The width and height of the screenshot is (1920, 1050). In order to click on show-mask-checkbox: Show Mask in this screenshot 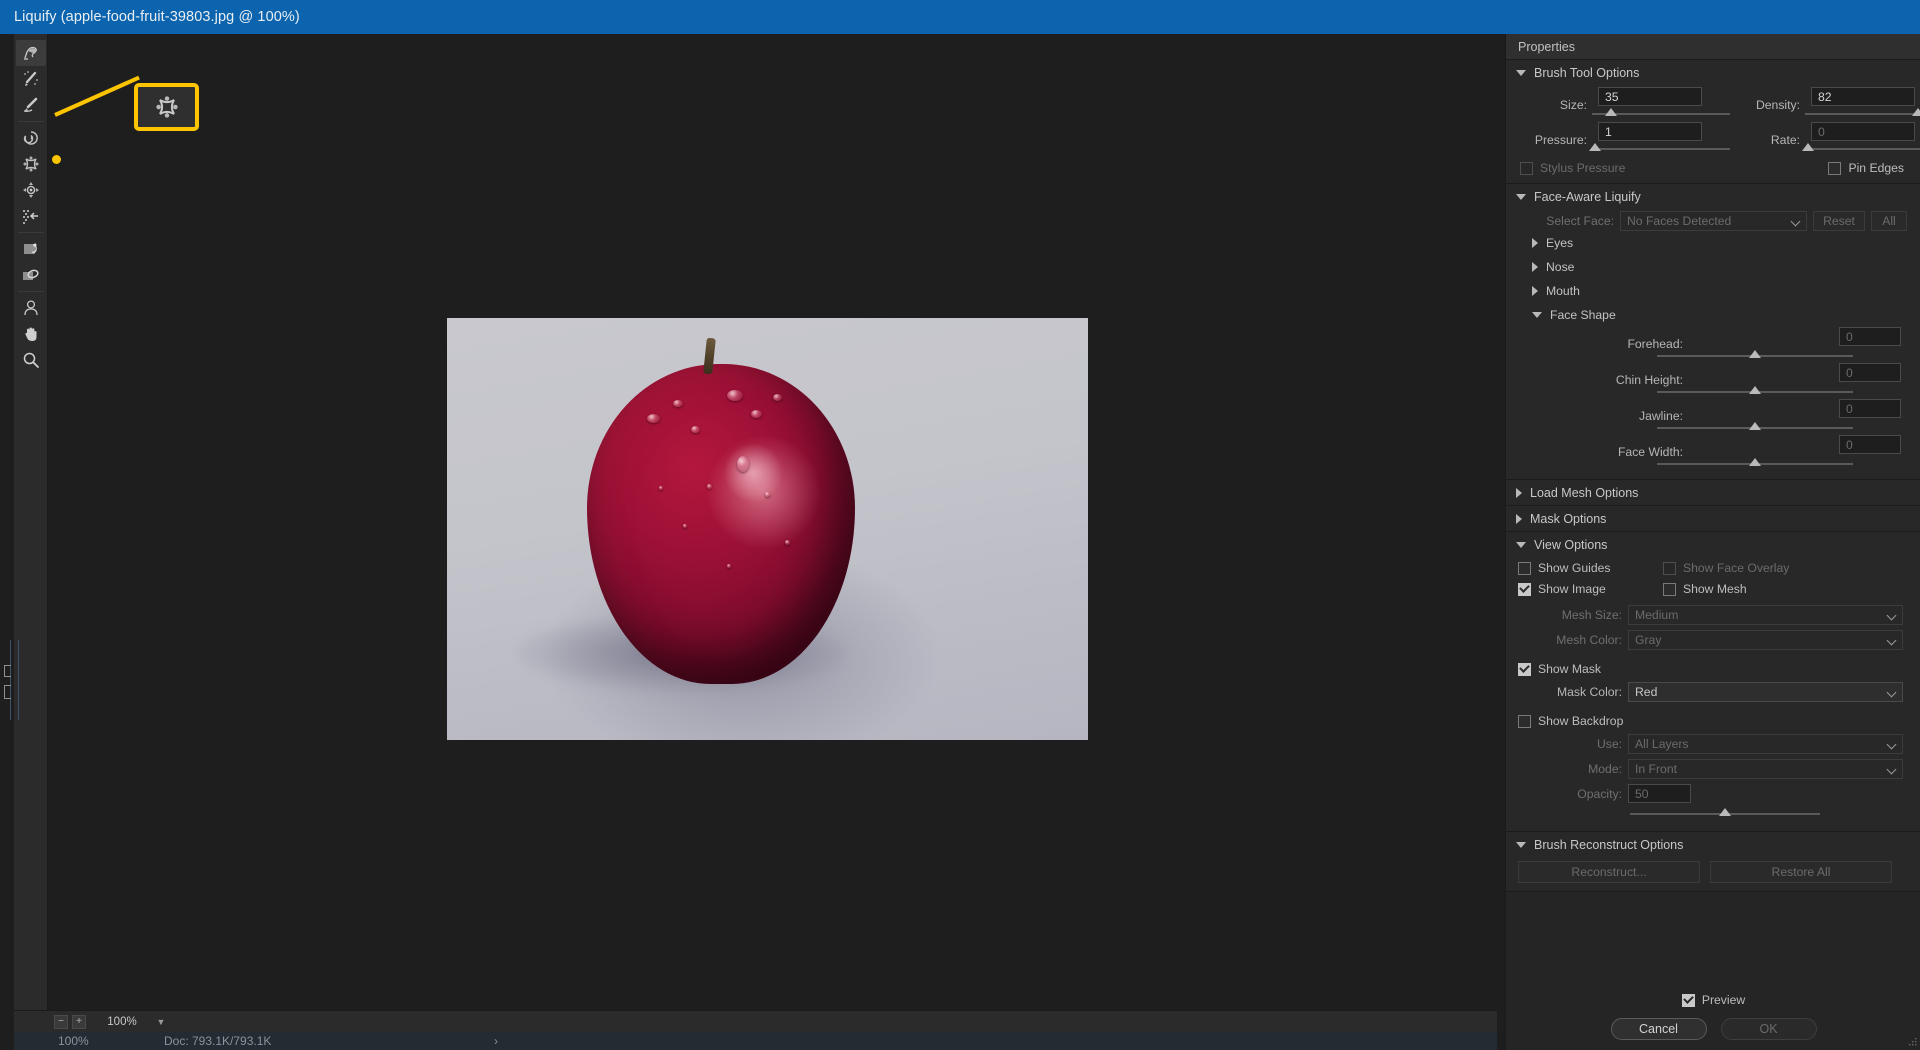, I will do `click(1713, 669)`.